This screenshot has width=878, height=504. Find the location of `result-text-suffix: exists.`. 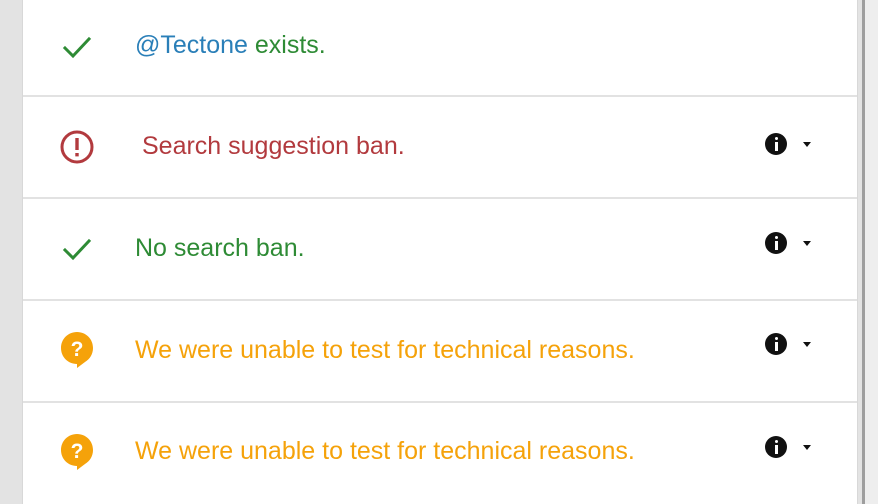

result-text-suffix: exists. is located at coordinates (286, 45).